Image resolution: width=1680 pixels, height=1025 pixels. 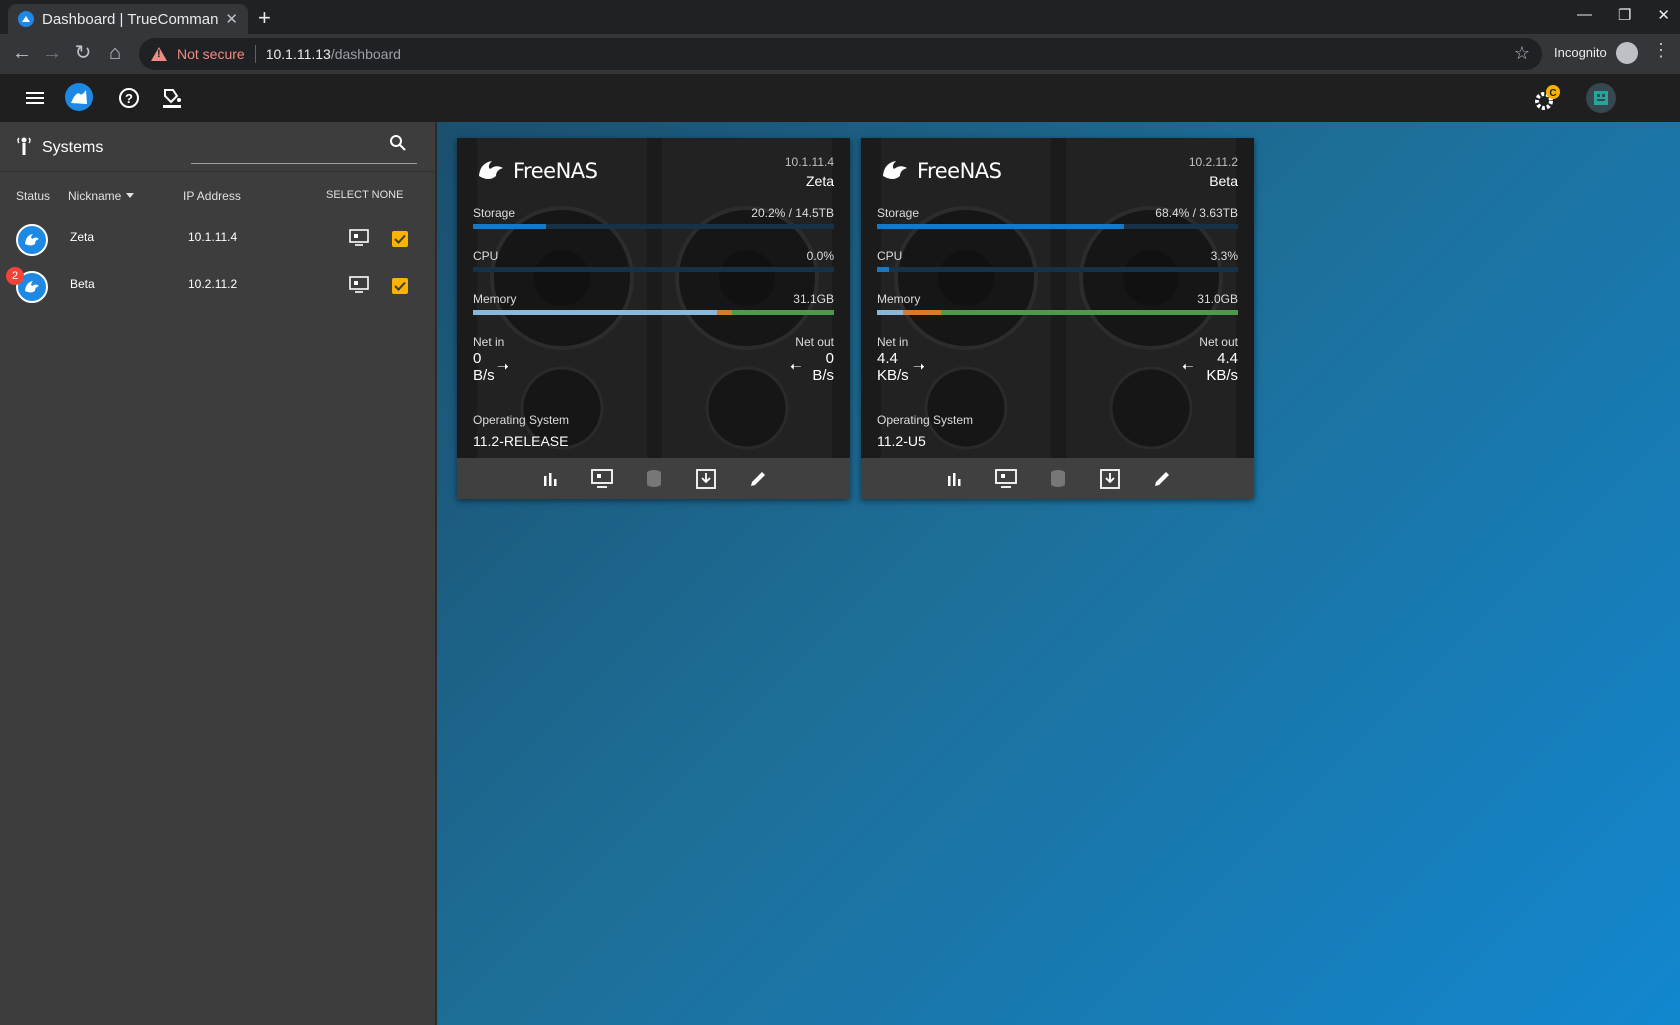 What do you see at coordinates (218, 238) in the screenshot?
I see `system-row: Zeta 10.1.11.4` at bounding box center [218, 238].